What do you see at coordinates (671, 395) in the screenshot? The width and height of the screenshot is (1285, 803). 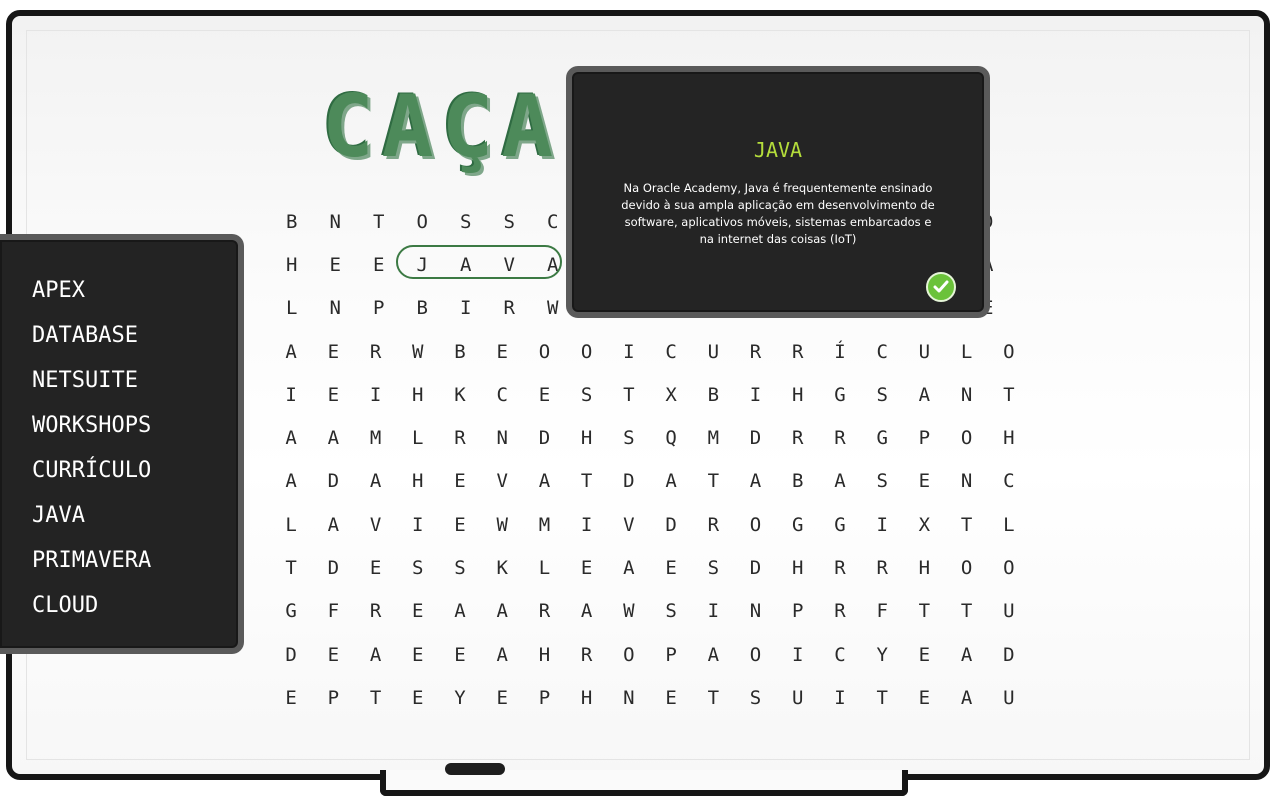 I see `grid-cell: X` at bounding box center [671, 395].